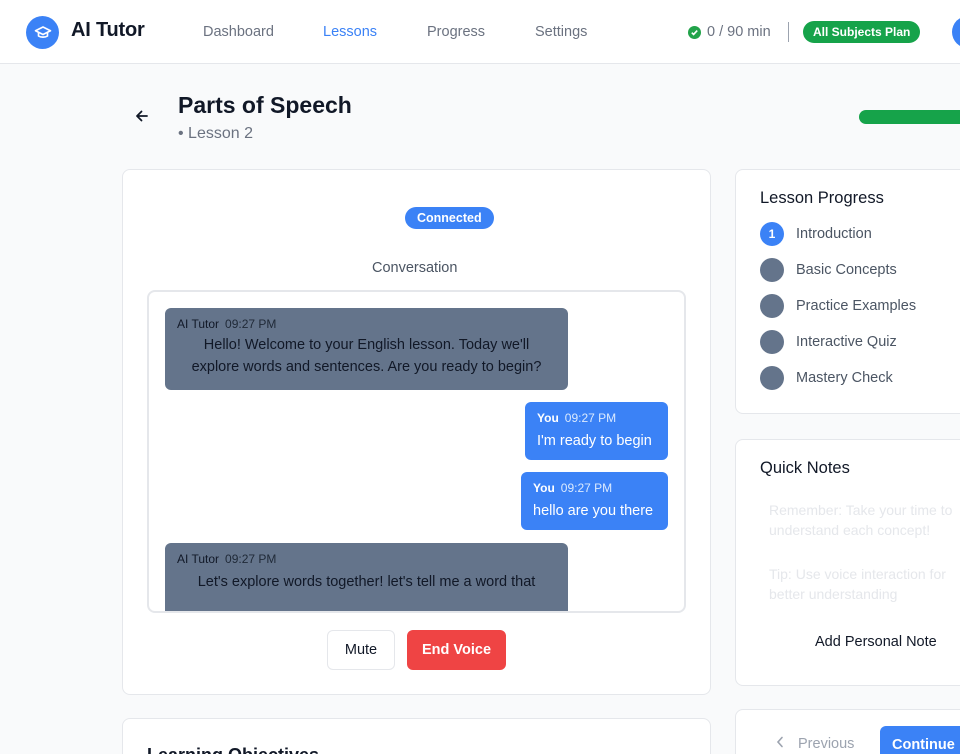 Image resolution: width=960 pixels, height=754 pixels. Describe the element at coordinates (788, 32) in the screenshot. I see `header-divider` at that location.